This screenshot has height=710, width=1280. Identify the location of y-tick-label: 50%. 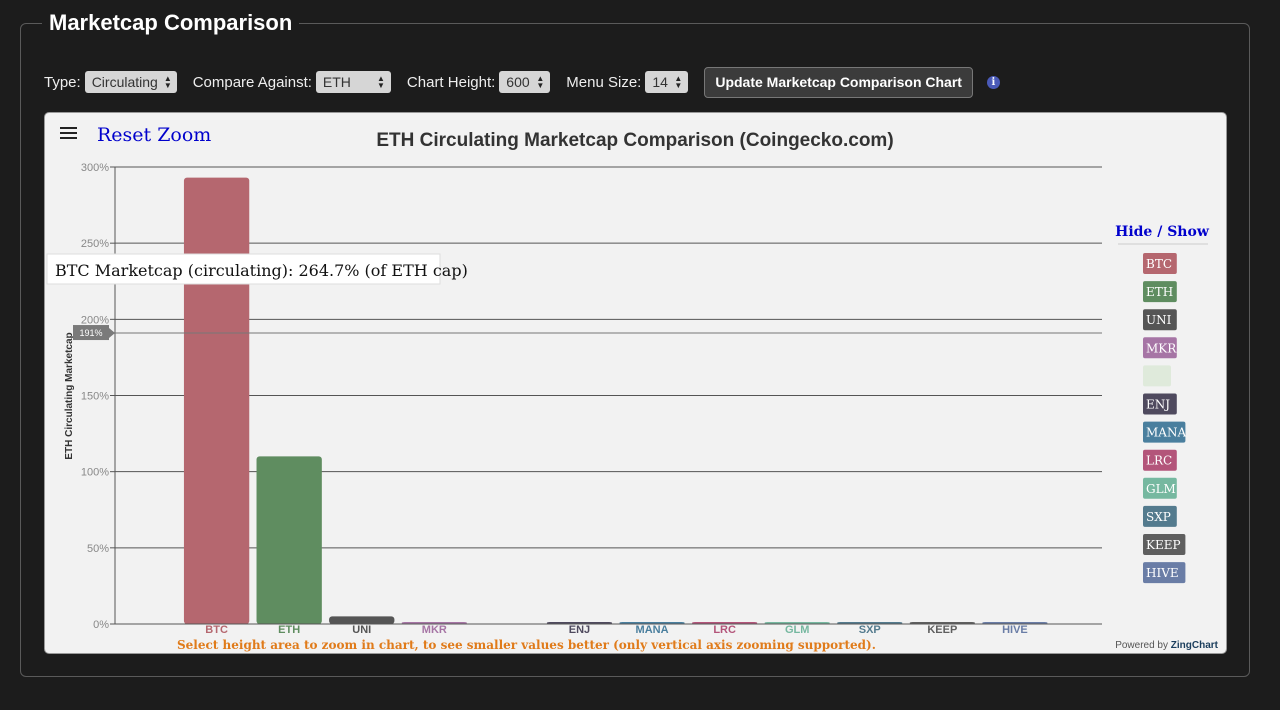
(98, 549).